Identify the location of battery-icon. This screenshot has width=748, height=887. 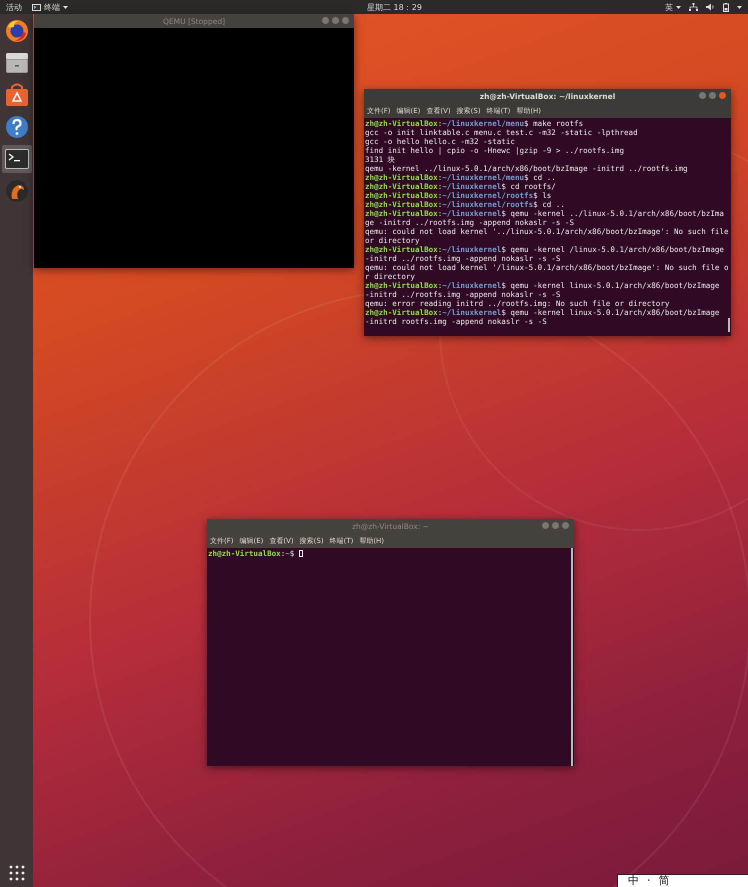
(726, 7).